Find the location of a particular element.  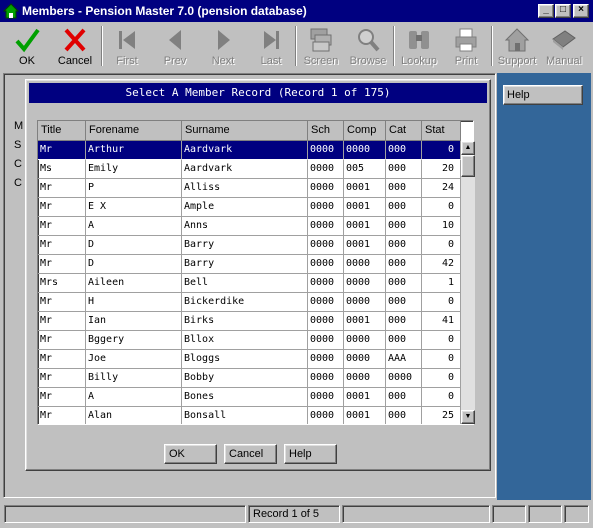

print-button: Print is located at coordinates (466, 46).